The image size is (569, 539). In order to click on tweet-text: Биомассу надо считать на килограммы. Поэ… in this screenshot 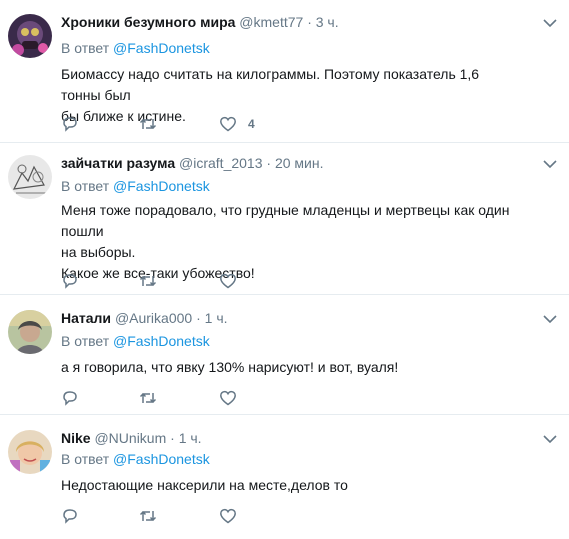, I will do `click(270, 95)`.